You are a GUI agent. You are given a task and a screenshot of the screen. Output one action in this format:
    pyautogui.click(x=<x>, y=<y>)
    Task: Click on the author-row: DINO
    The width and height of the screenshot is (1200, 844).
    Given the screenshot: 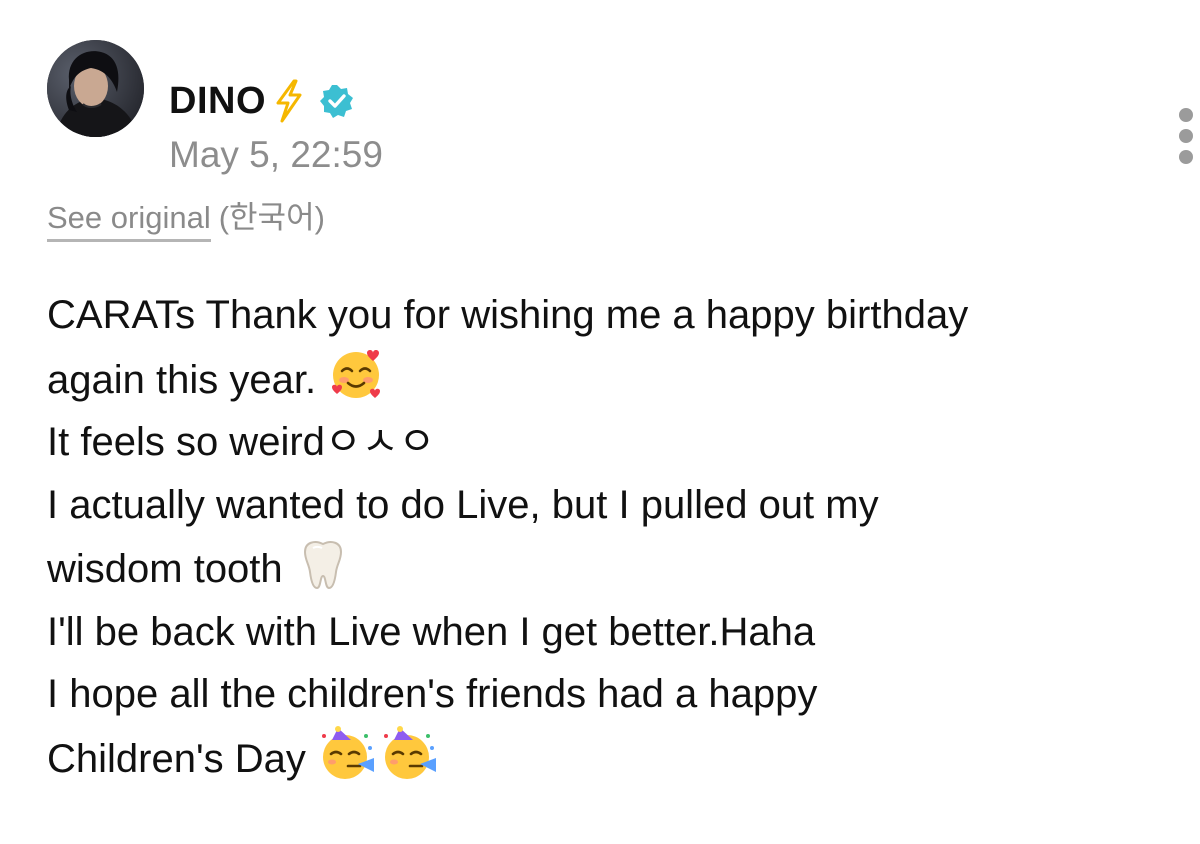 What is the action you would take?
    pyautogui.click(x=261, y=101)
    